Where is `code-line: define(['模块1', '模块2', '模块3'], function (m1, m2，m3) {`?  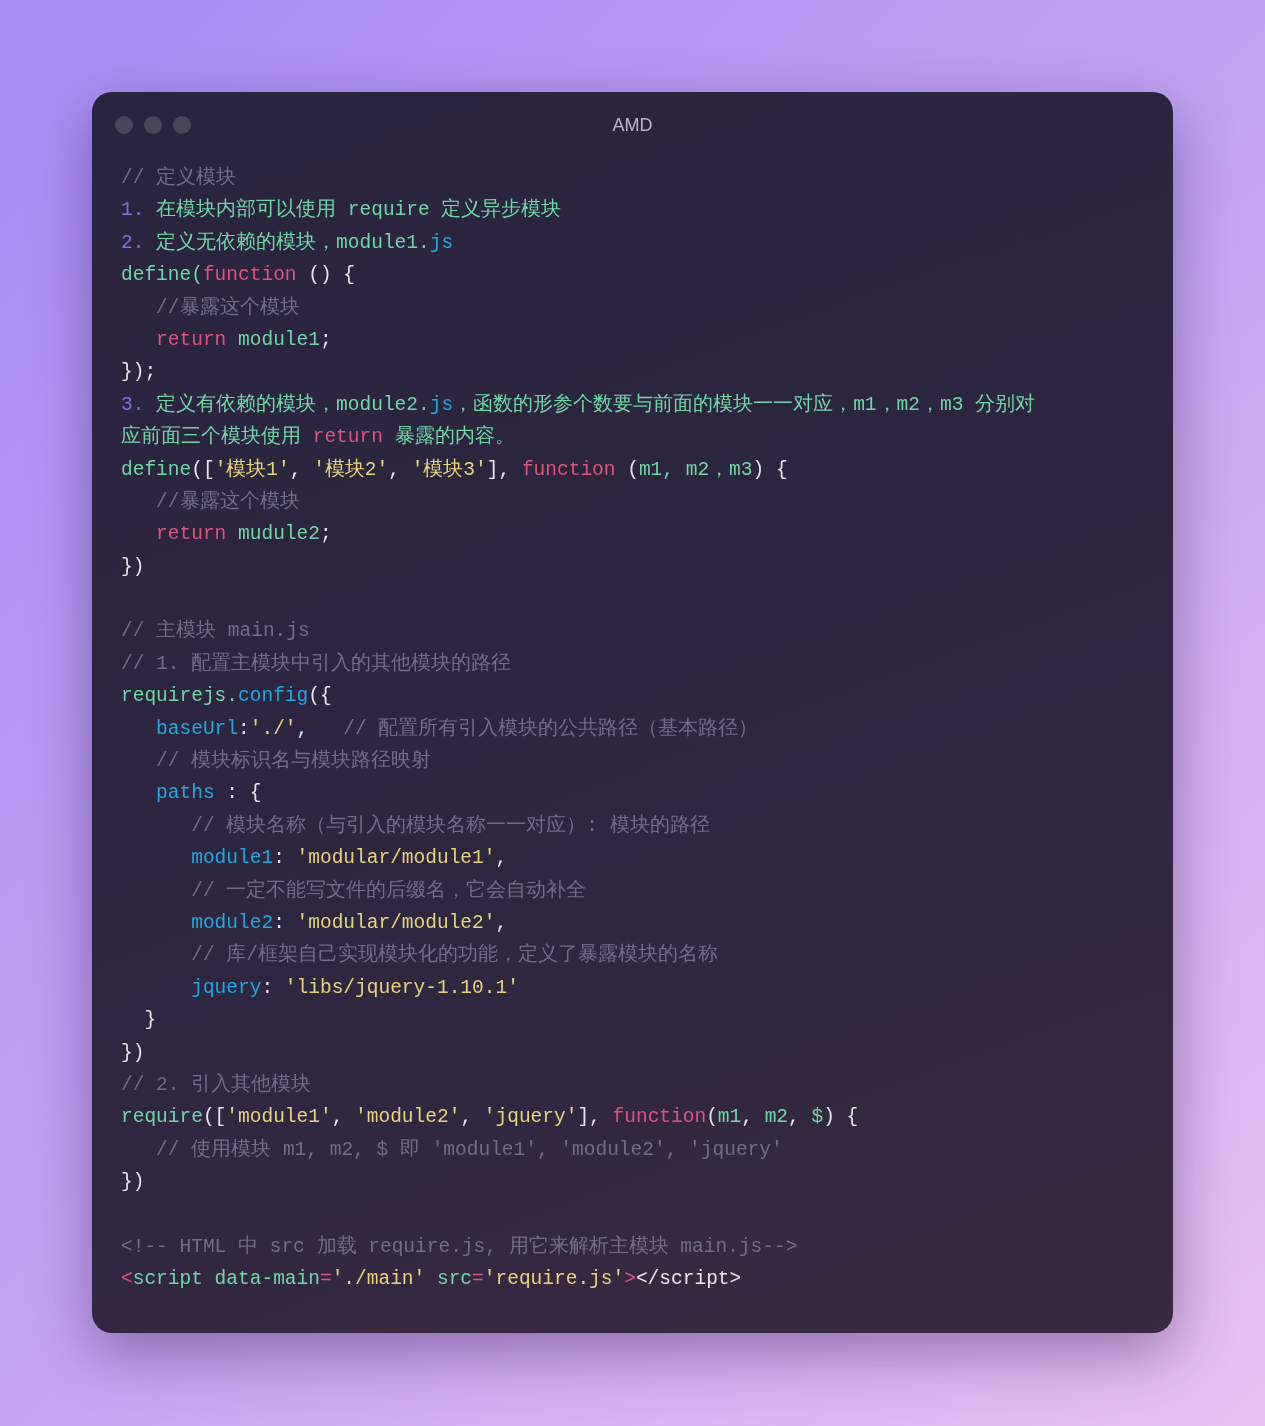
code-line: define(['模块1', '模块2', '模块3'], function (m1, m2，m3) { is located at coordinates (454, 470).